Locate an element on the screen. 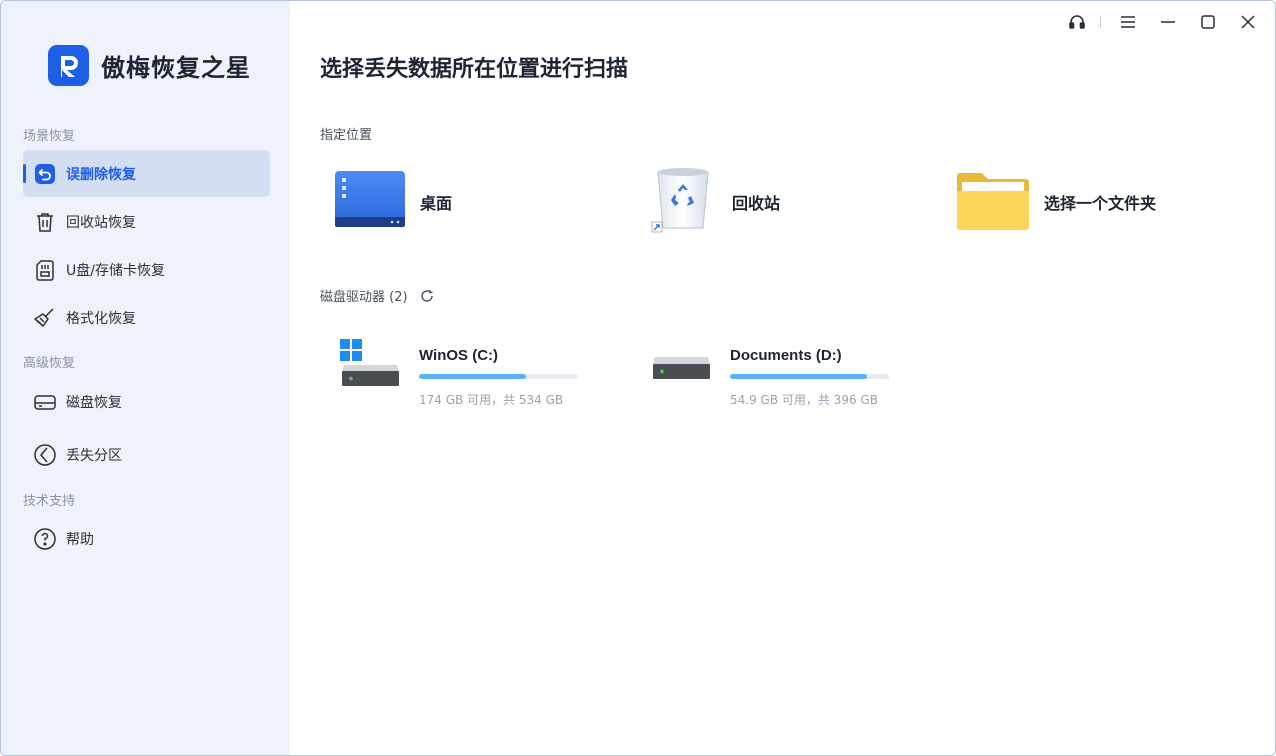  sidebar-item-label: 磁盘恢复 is located at coordinates (94, 402).